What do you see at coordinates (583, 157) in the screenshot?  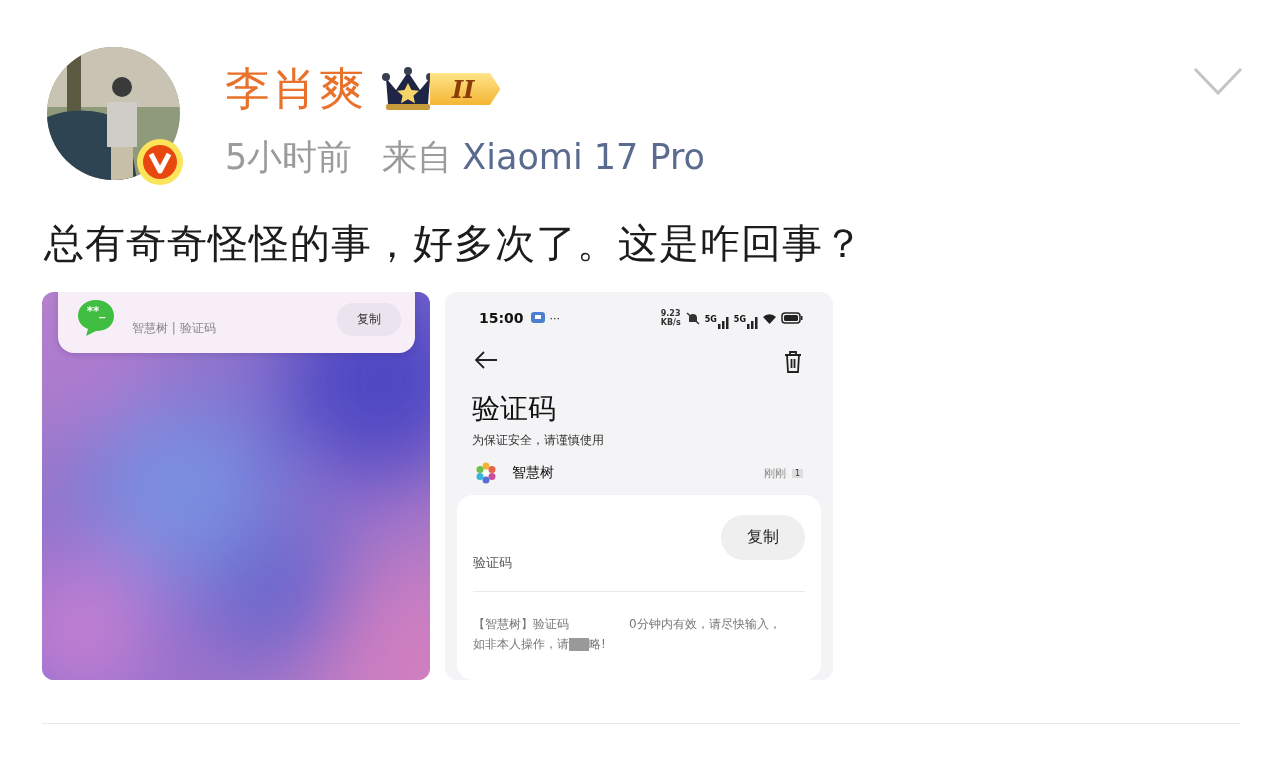 I see `device-name: Xiaomi 17 Pro` at bounding box center [583, 157].